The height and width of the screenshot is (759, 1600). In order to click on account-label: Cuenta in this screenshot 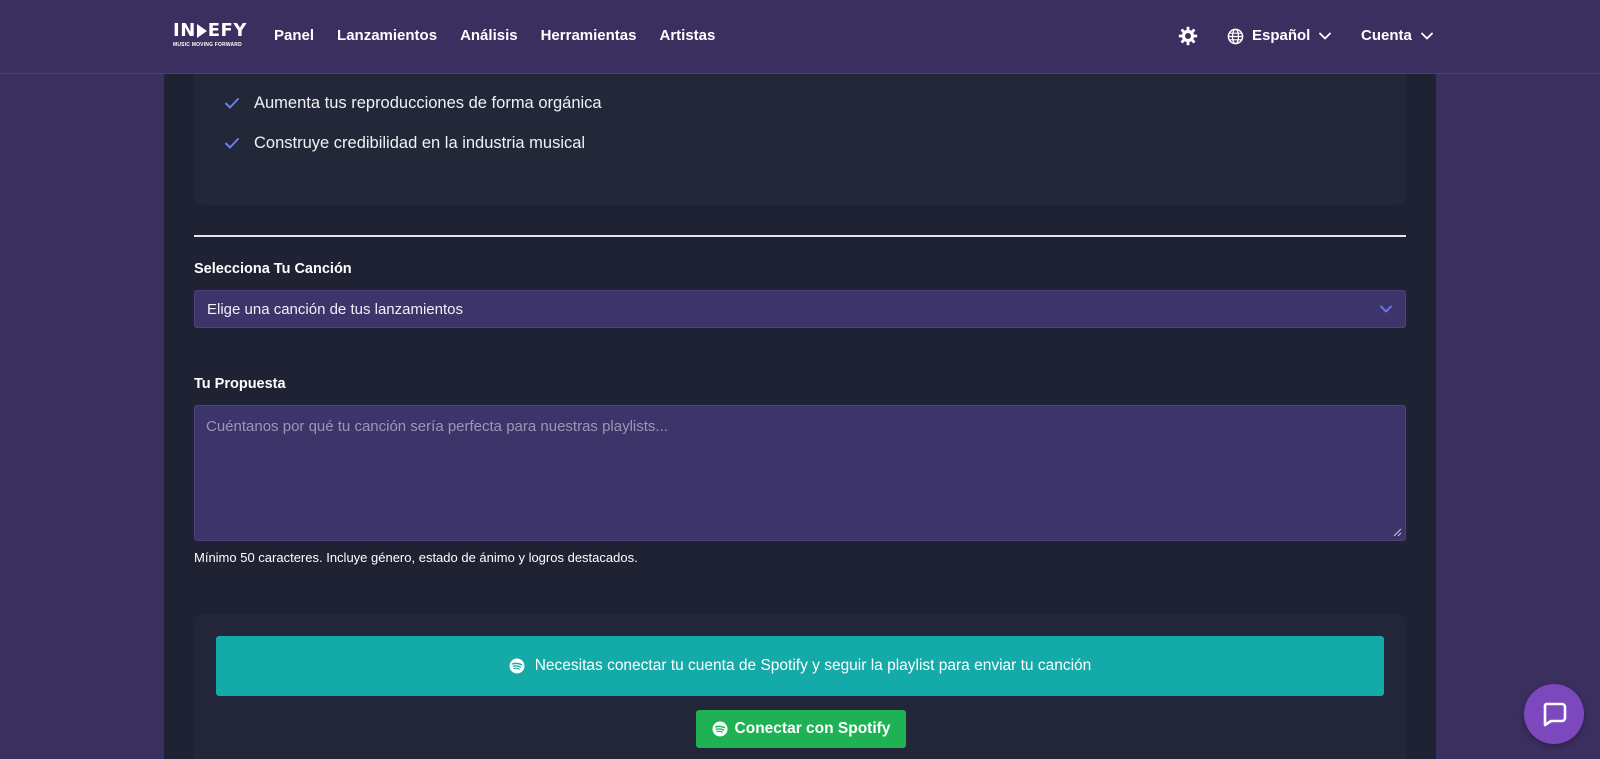, I will do `click(1386, 35)`.